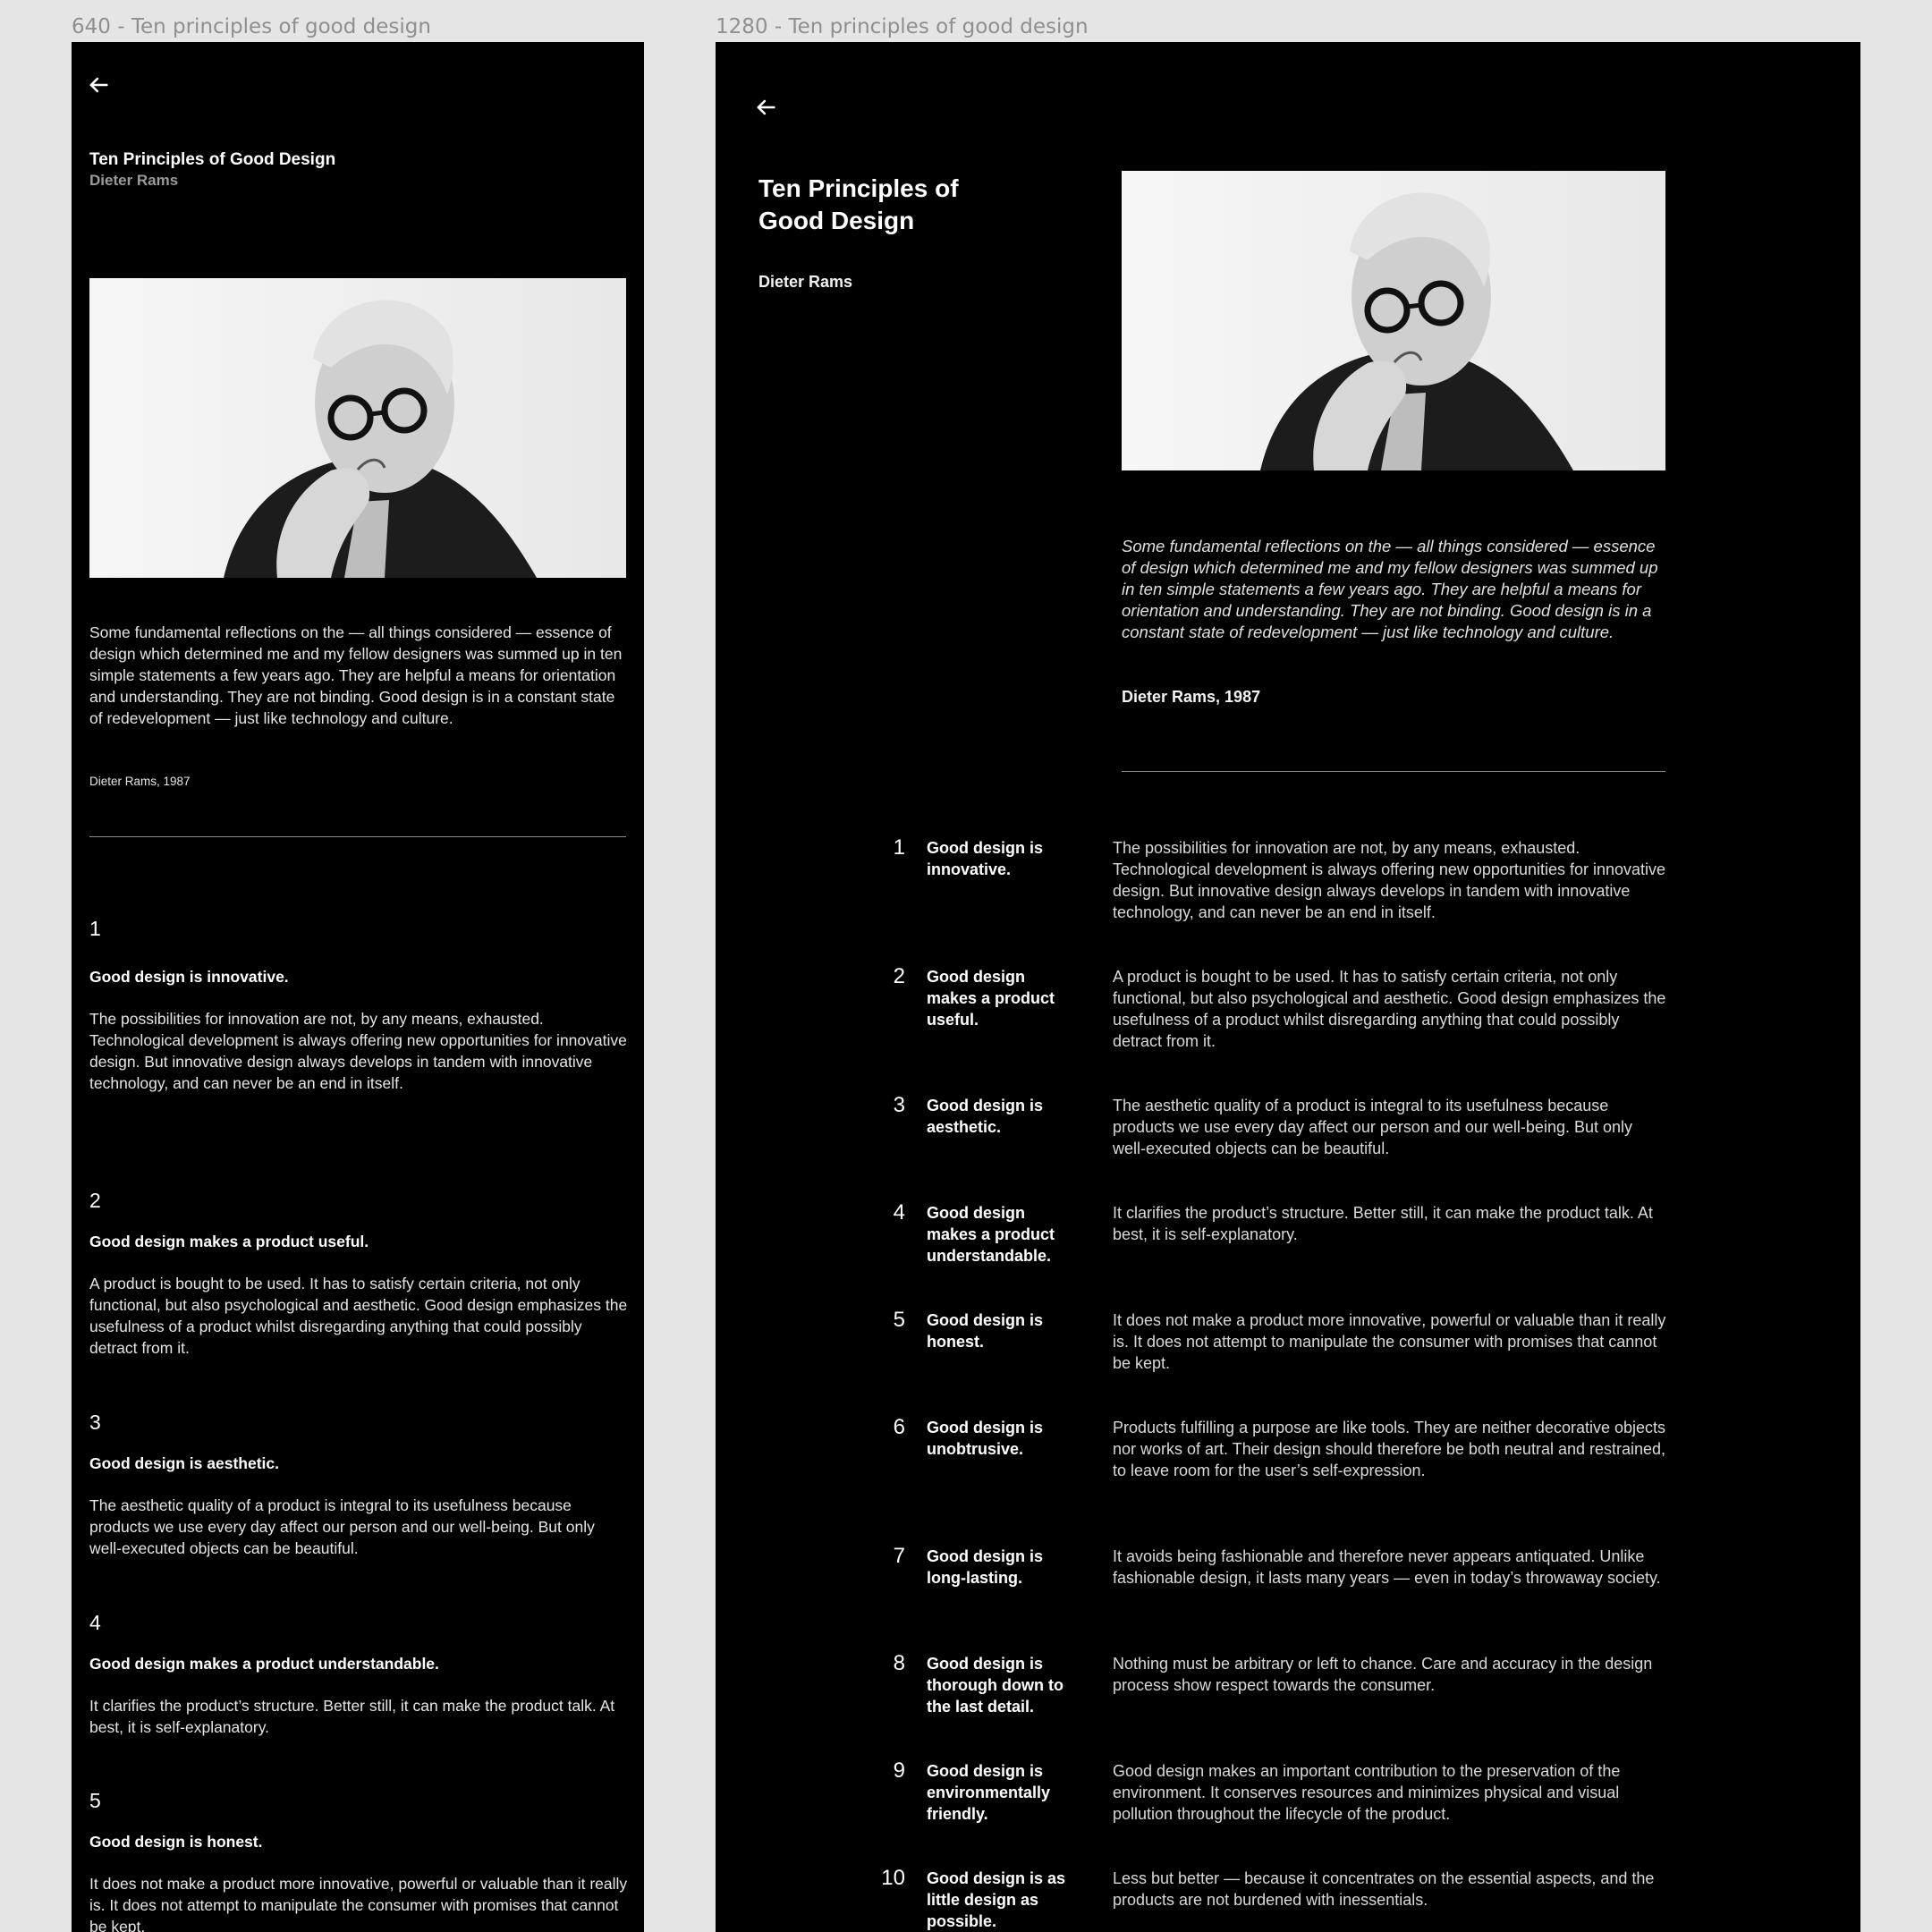 This screenshot has height=1932, width=1932. Describe the element at coordinates (989, 1792) in the screenshot. I see `principle-heading: Good design is environmentally friendly.` at that location.